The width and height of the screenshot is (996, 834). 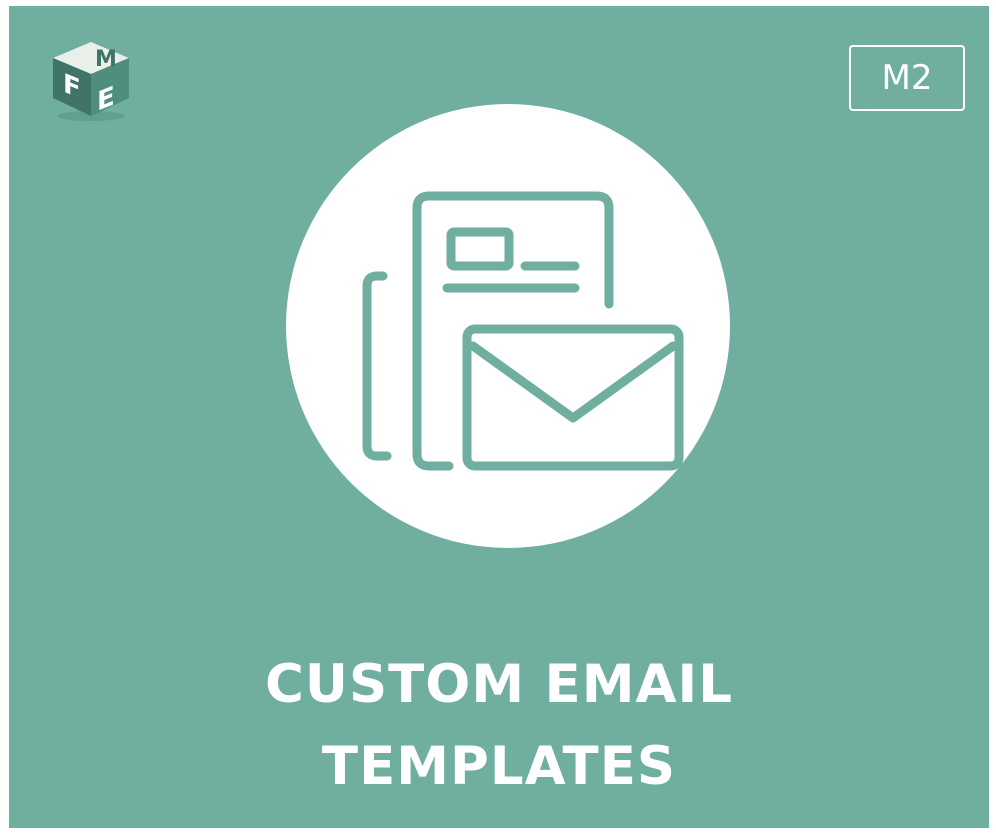 I want to click on version-badge: M2, so click(x=907, y=78).